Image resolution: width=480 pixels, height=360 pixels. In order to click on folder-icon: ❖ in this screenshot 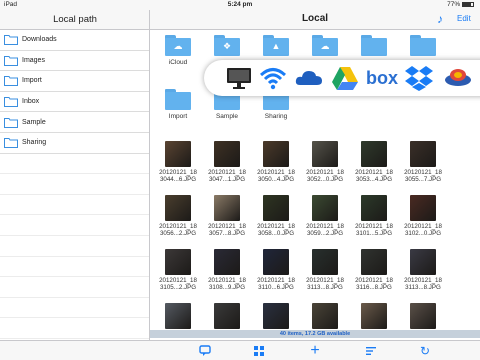, I will do `click(227, 45)`.